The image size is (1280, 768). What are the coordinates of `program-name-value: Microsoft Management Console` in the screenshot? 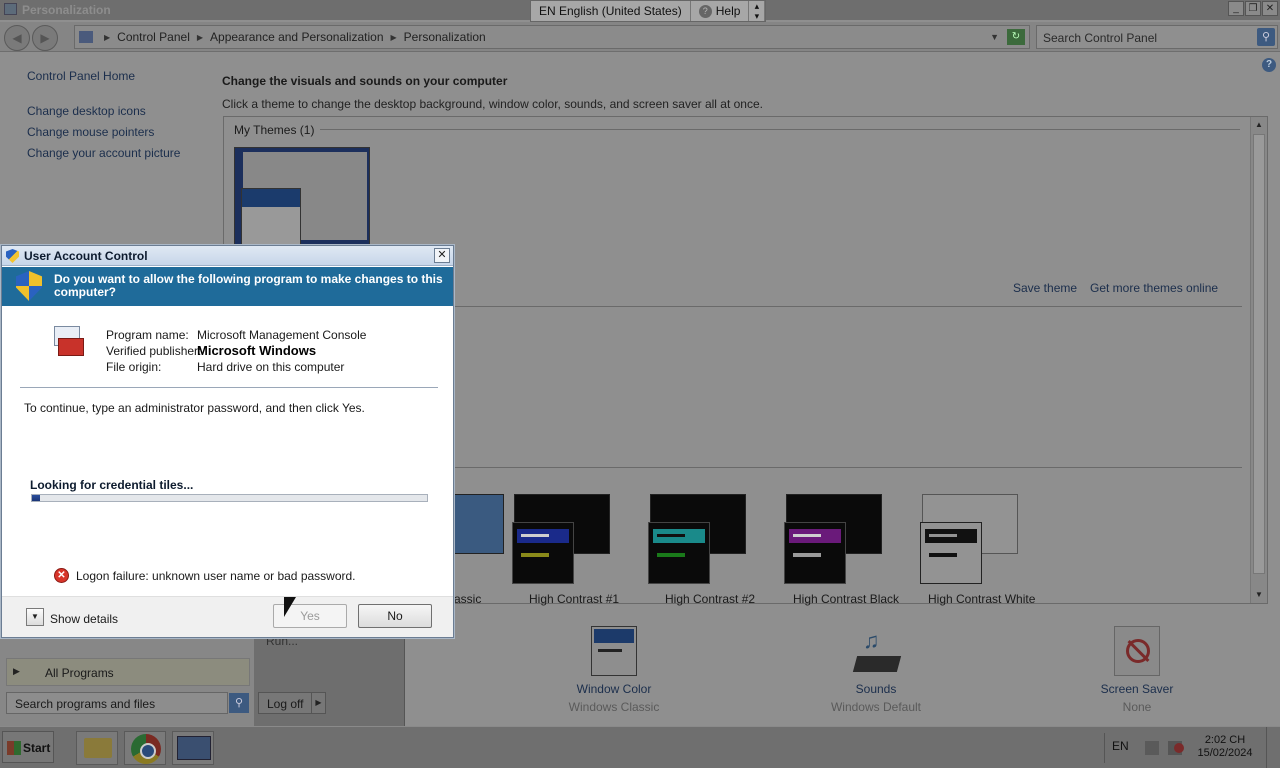 It's located at (282, 335).